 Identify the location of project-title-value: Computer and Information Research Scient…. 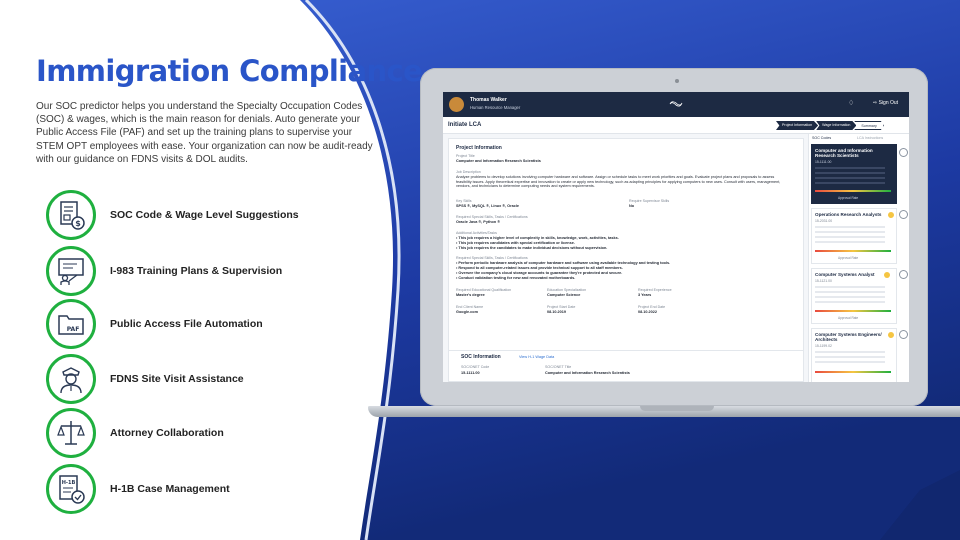
(498, 161).